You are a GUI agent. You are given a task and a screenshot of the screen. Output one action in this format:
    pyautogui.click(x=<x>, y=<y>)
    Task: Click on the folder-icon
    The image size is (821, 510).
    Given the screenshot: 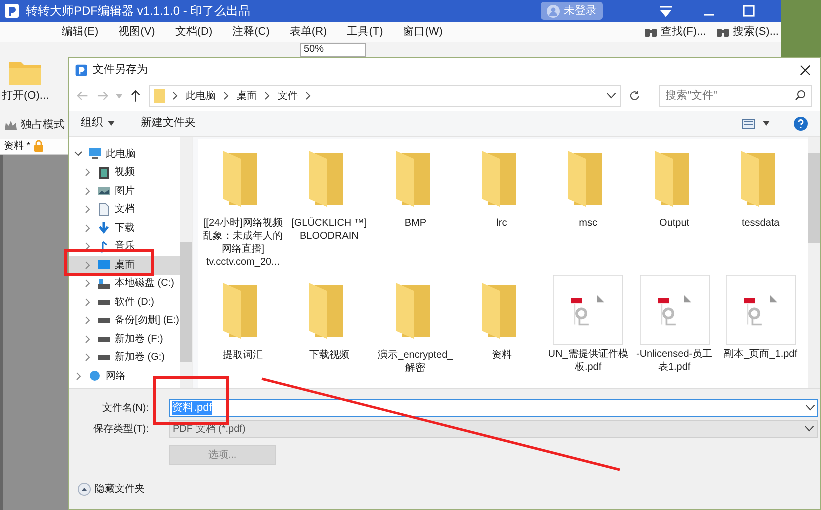 What is the action you would take?
    pyautogui.click(x=159, y=96)
    